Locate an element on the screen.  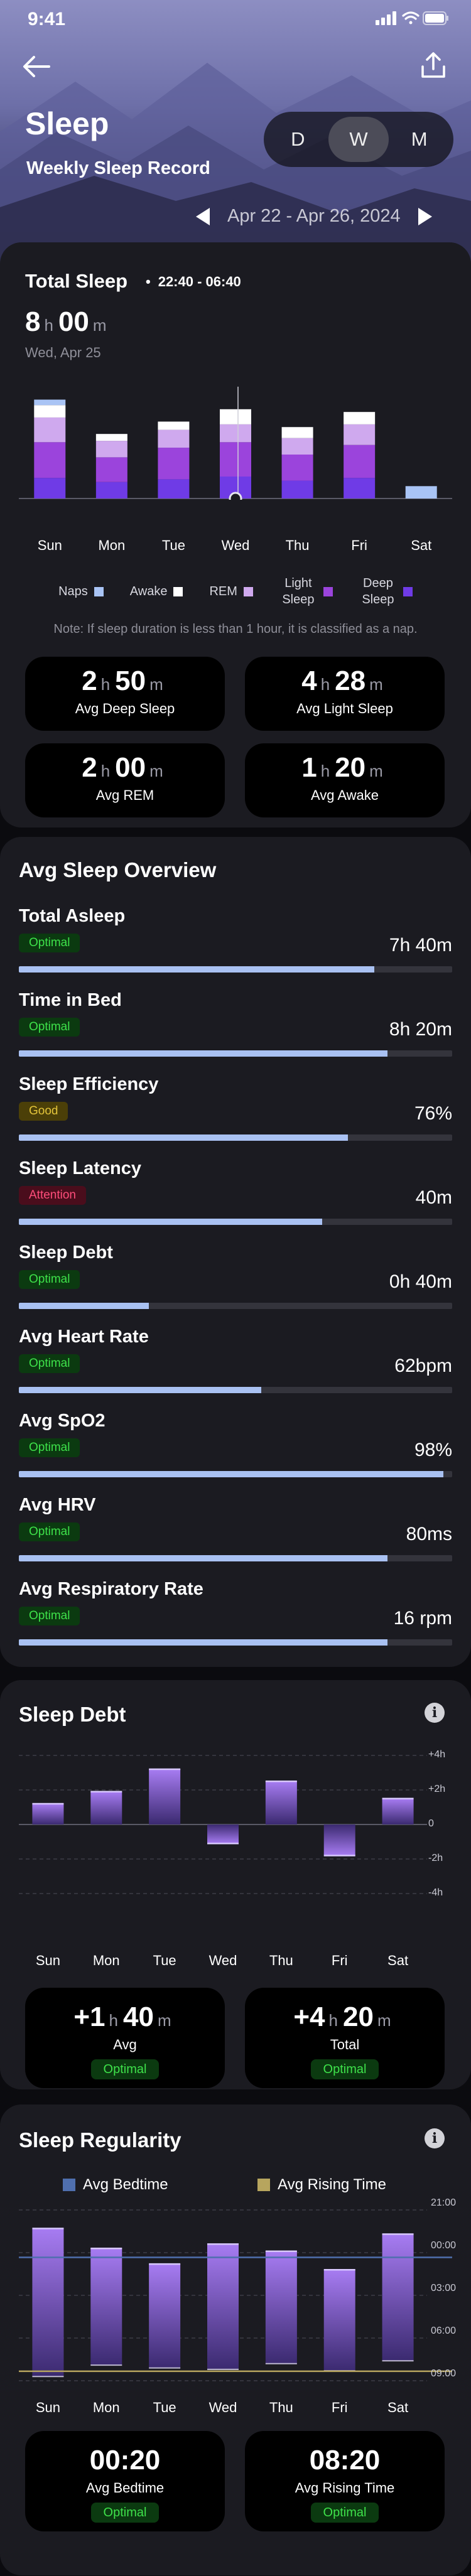
metric-row: Sleep Latency Attention 40m is located at coordinates (235, 1200).